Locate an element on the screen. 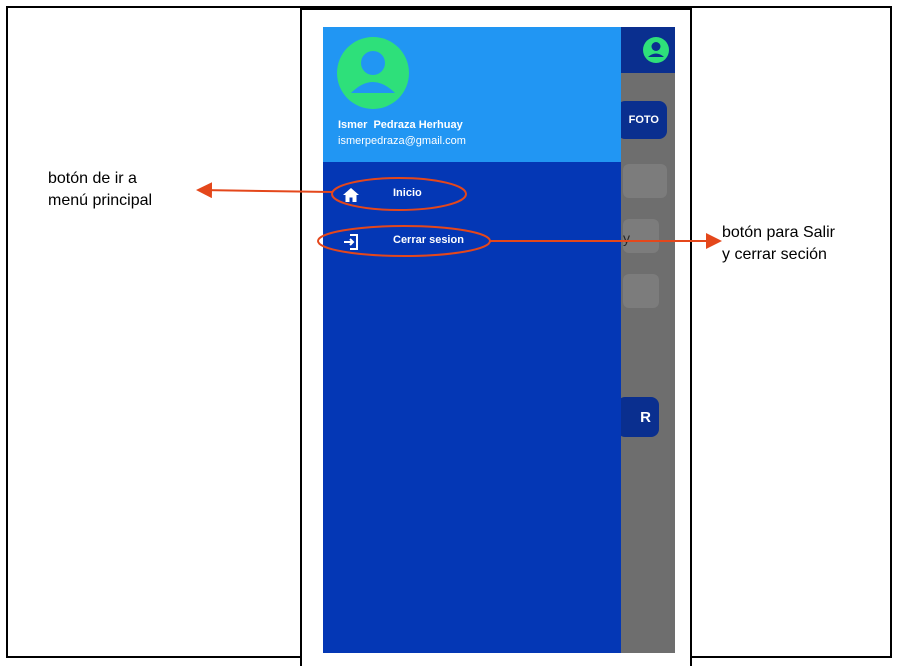  annotation-left-line-2: menú principal is located at coordinates (100, 200).